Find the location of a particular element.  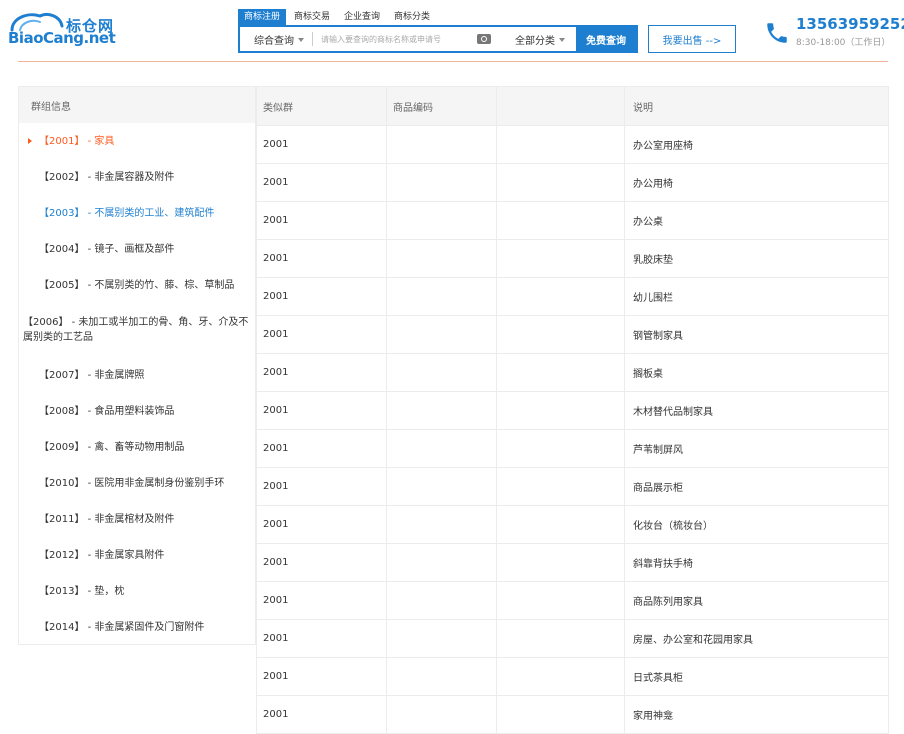

sidebar-item-2009: 【2009】 - 禽、畜等动物用制品 is located at coordinates (137, 447).